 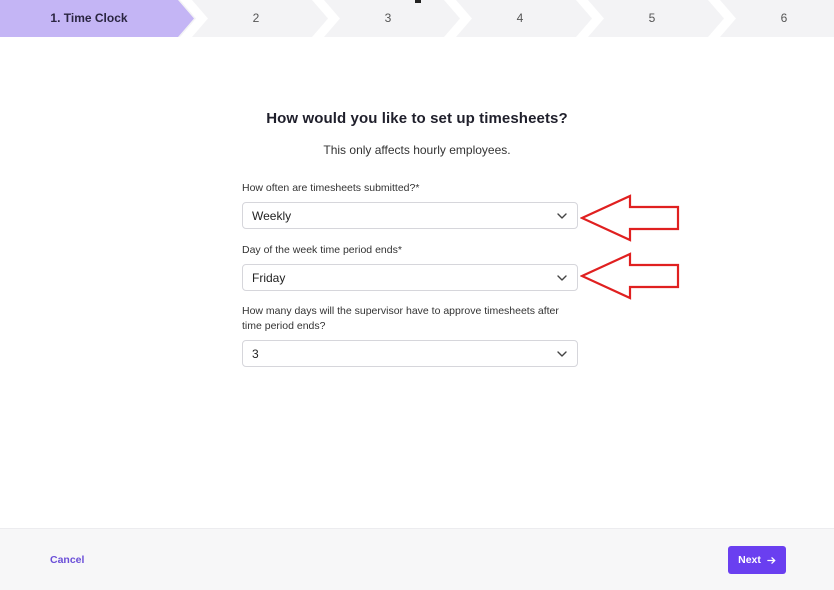 What do you see at coordinates (652, 18) in the screenshot?
I see `step-5: 5` at bounding box center [652, 18].